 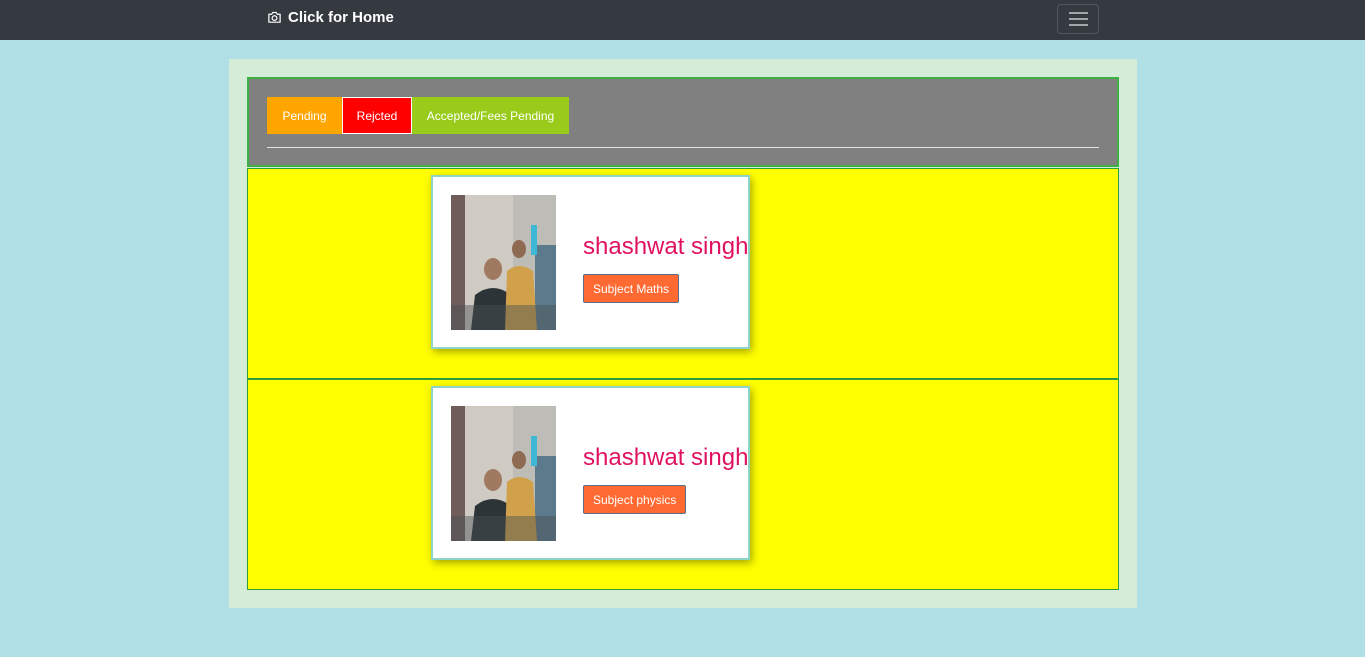 What do you see at coordinates (590, 262) in the screenshot?
I see `student-card: shashwat singh Subject Maths` at bounding box center [590, 262].